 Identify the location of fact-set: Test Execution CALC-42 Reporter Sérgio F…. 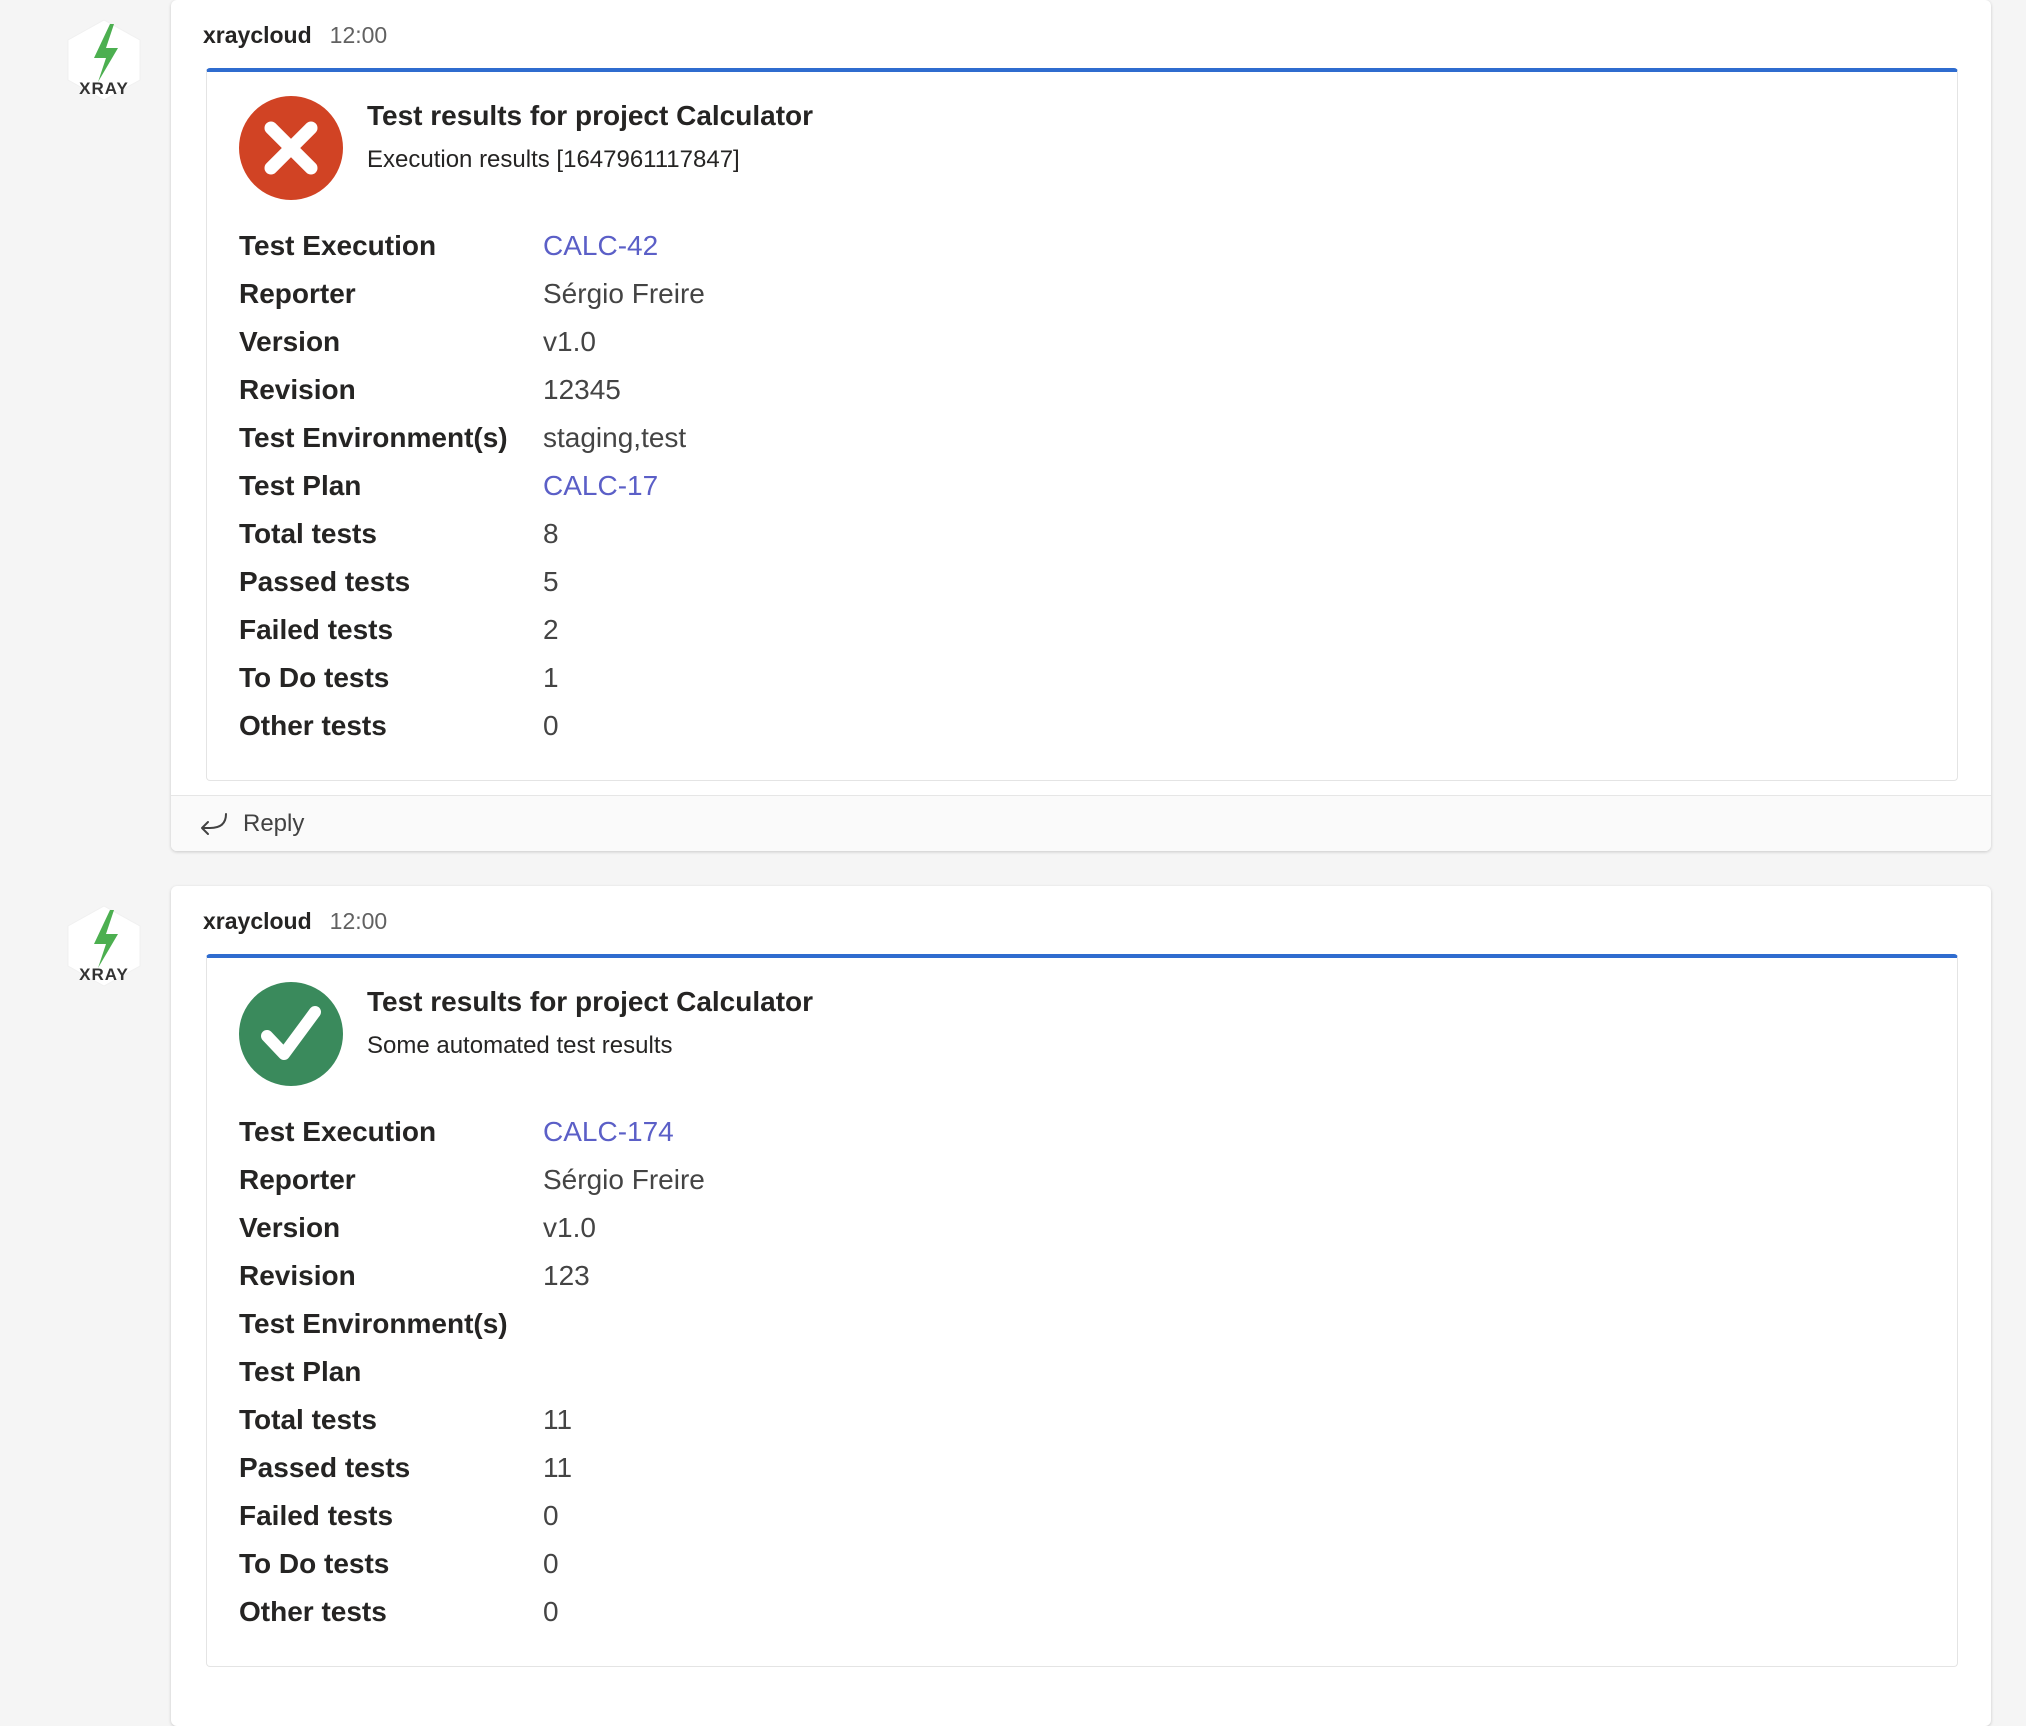
(472, 486).